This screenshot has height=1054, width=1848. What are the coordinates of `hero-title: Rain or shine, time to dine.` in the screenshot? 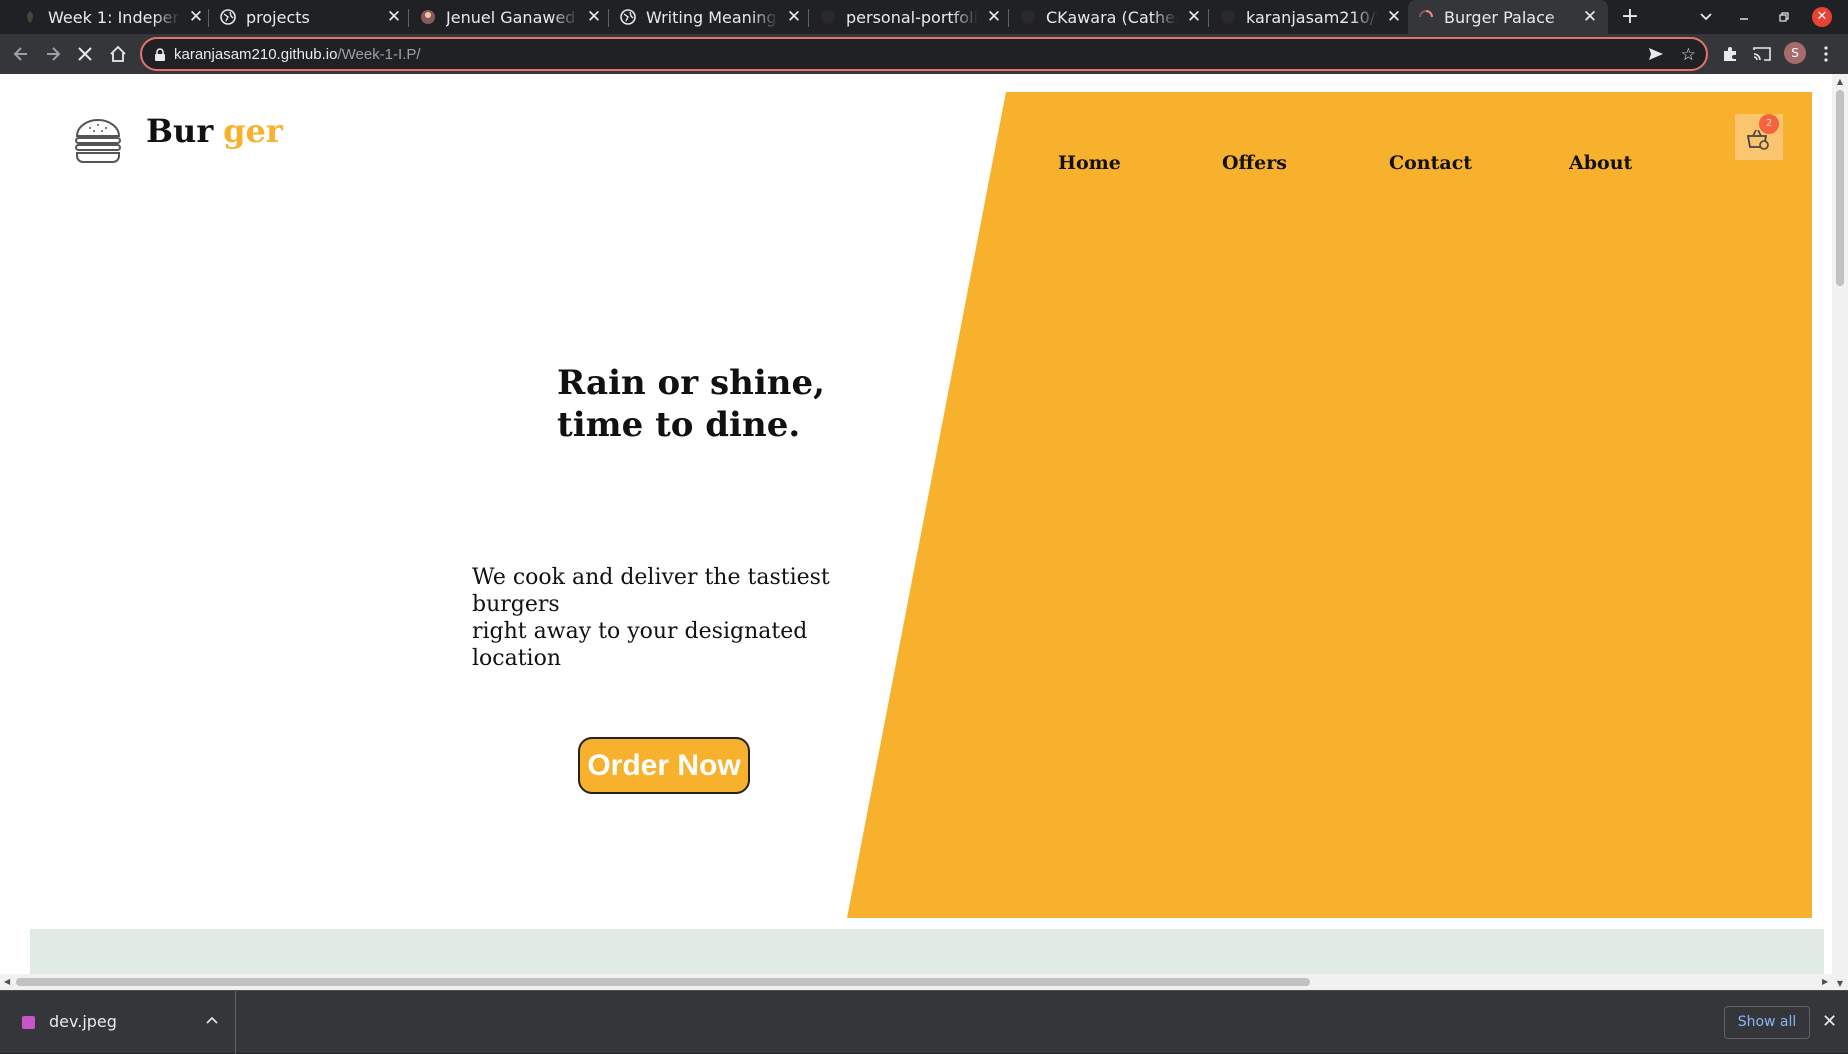 It's located at (717, 404).